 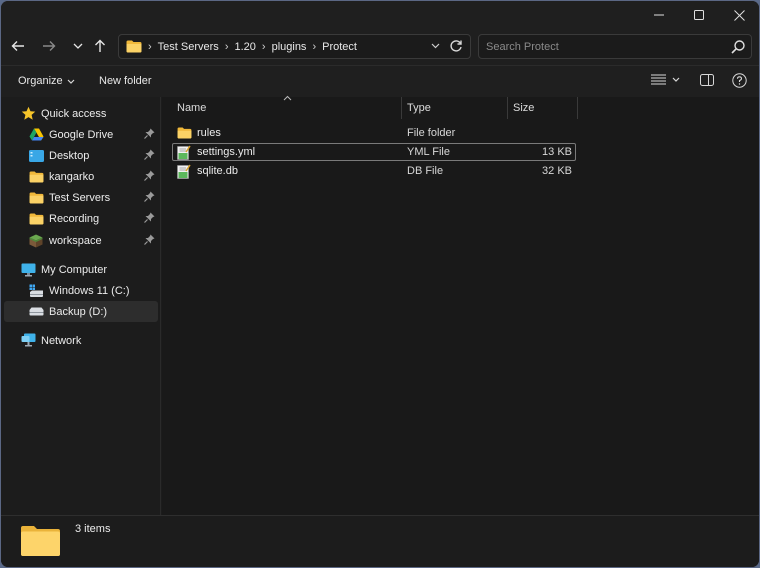 What do you see at coordinates (28, 270) in the screenshot?
I see `computer-icon` at bounding box center [28, 270].